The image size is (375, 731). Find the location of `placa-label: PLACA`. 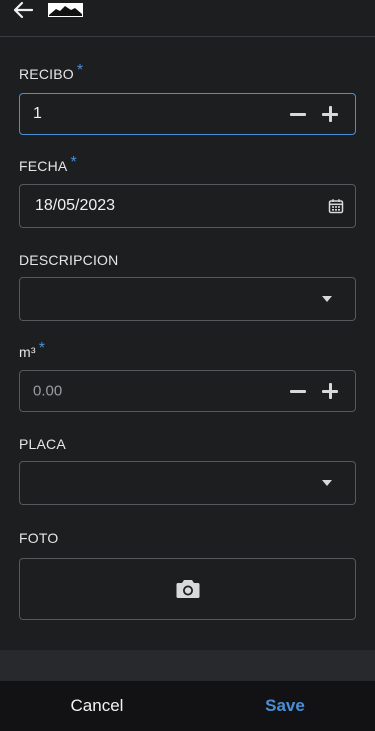

placa-label: PLACA is located at coordinates (42, 444).